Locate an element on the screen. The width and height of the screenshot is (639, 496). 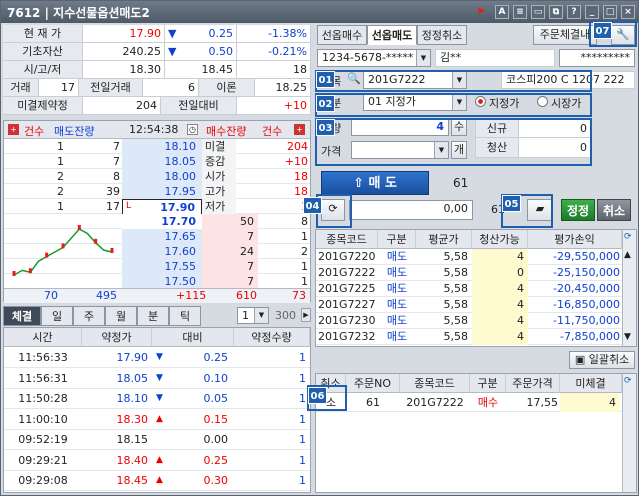
callout-badge-01: 01 is located at coordinates (325, 79).